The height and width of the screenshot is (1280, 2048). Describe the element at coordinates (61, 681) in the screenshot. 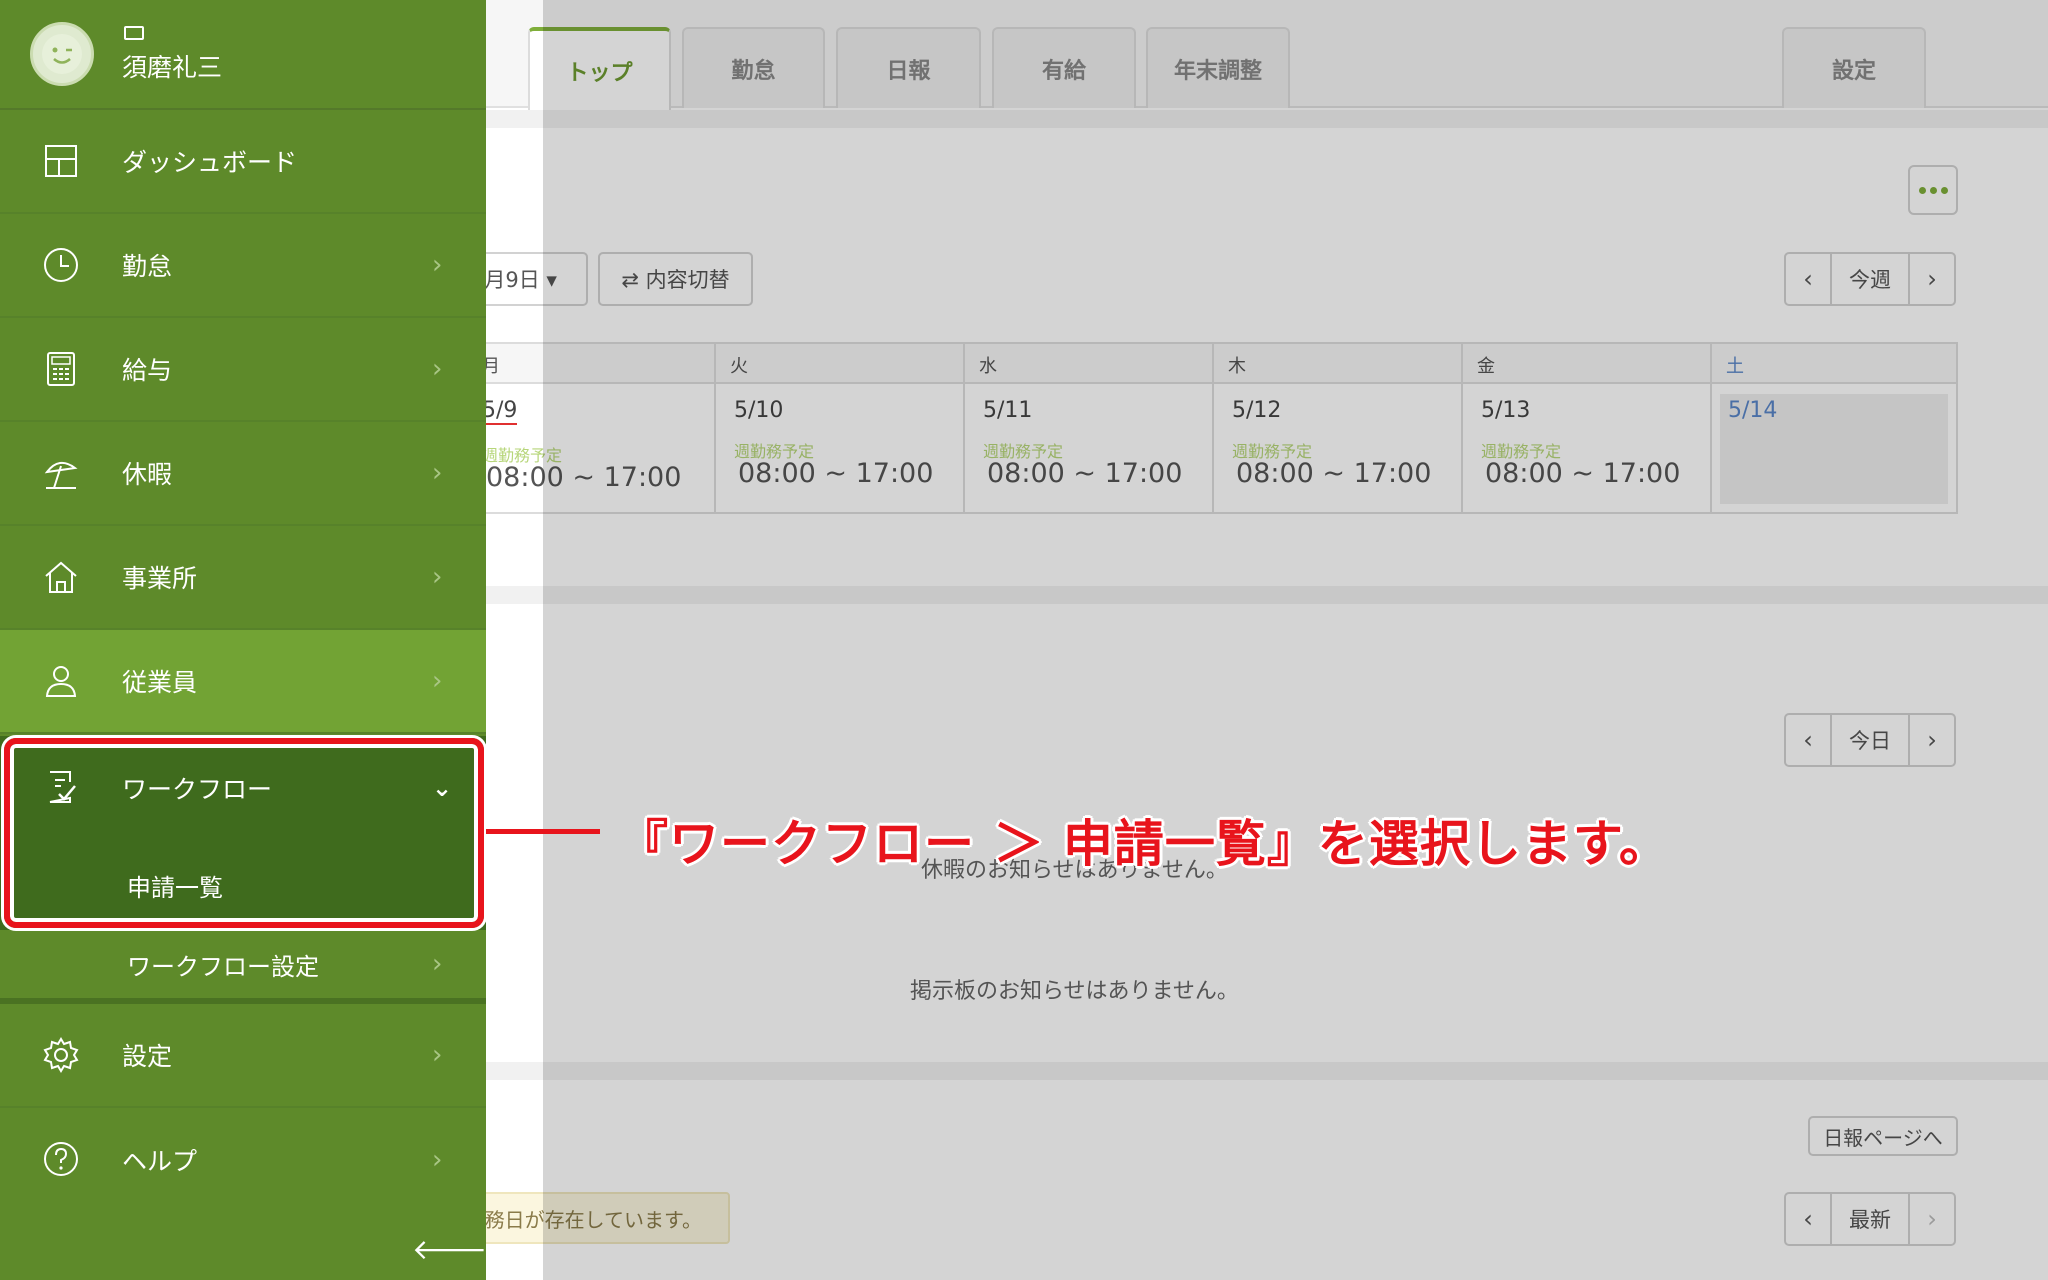

I see `person-icon` at that location.